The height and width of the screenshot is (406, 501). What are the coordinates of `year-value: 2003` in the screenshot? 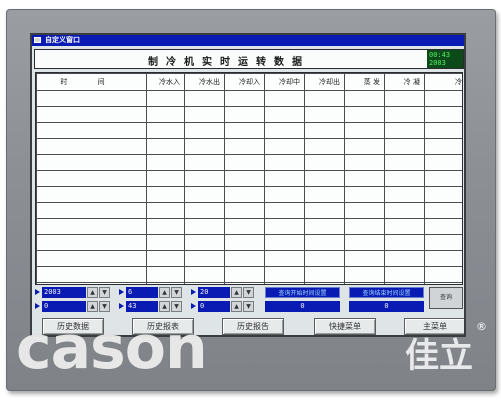 It's located at (64, 292).